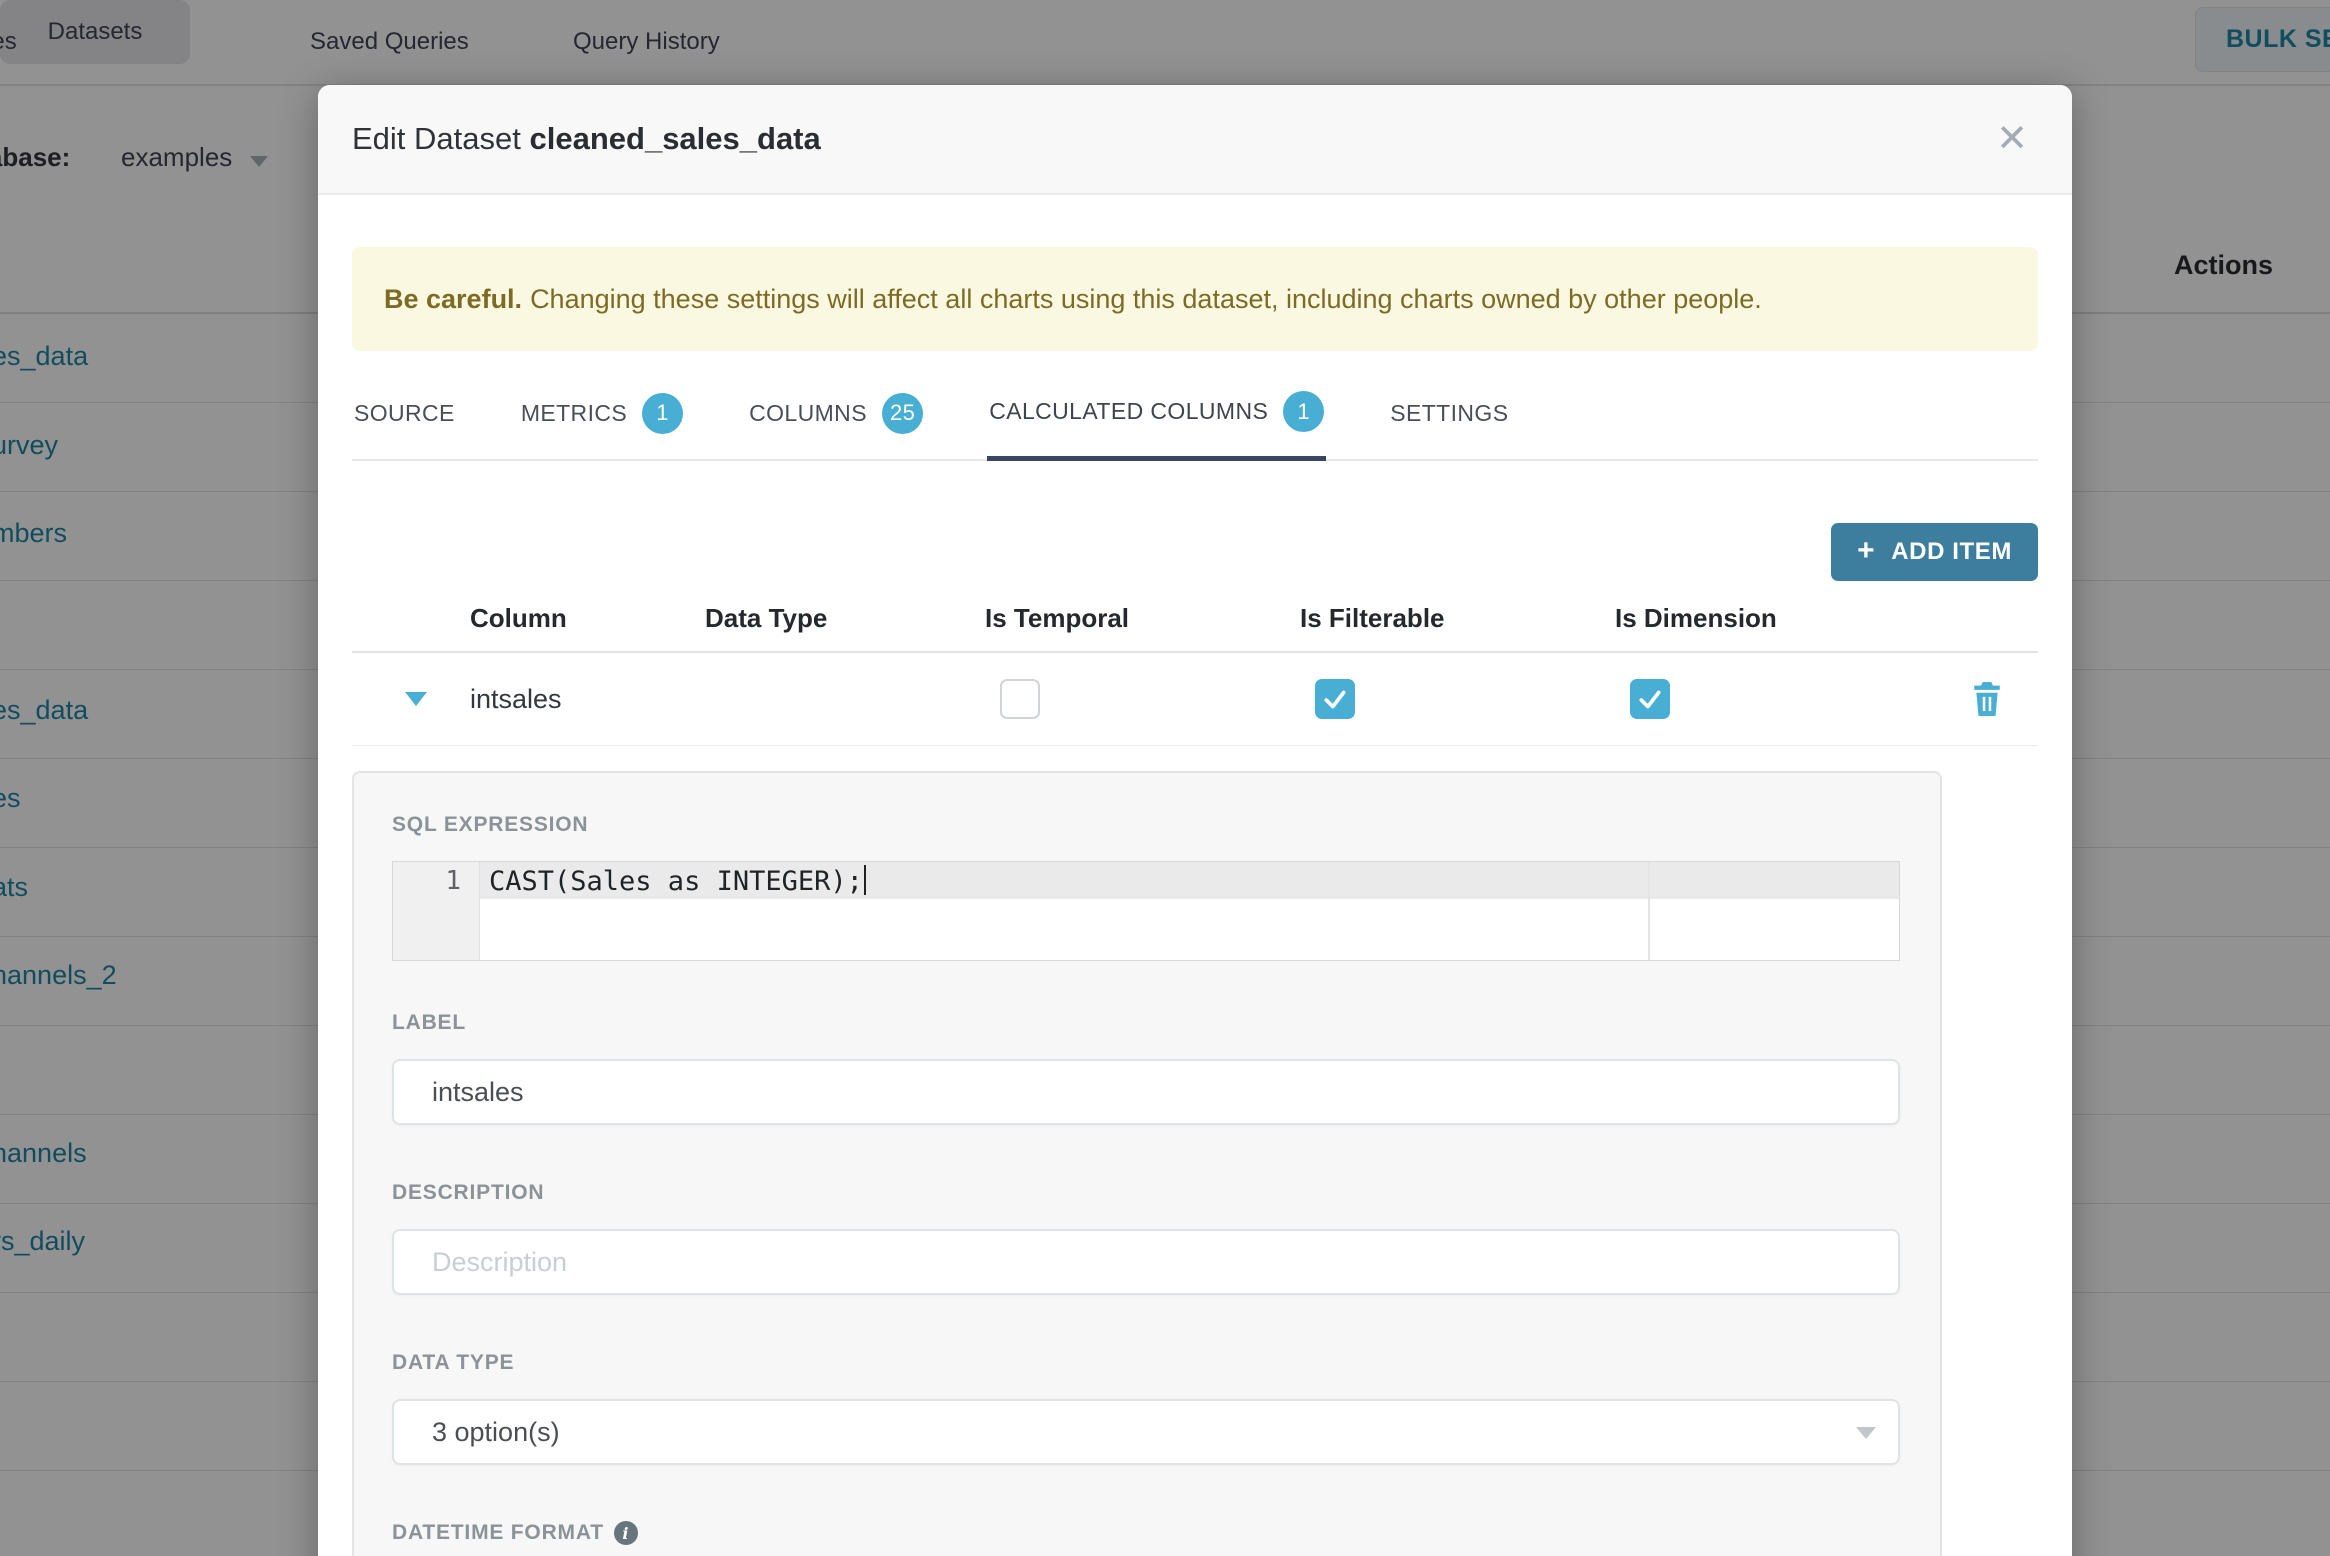 This screenshot has width=2330, height=1556. I want to click on modal-title-dataset-name: cleaned_sales_data, so click(675, 138).